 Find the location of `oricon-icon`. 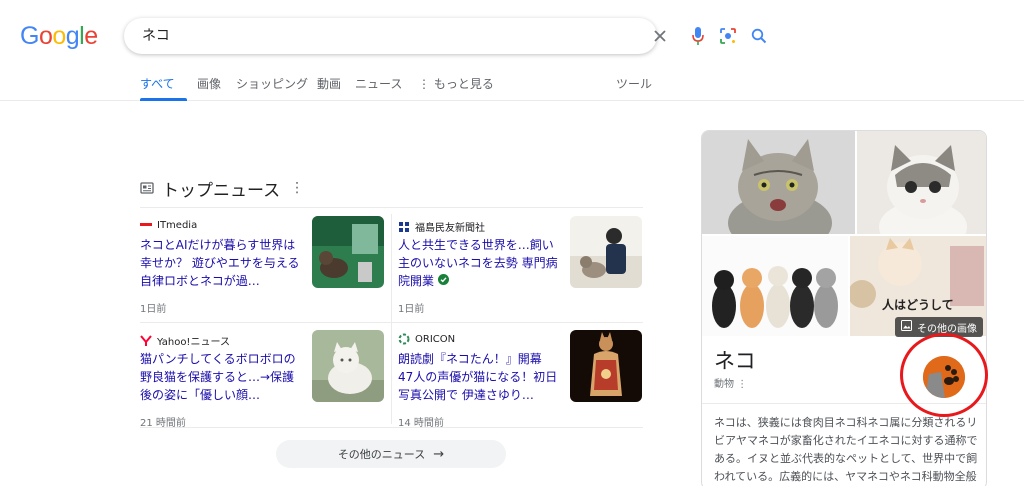

oricon-icon is located at coordinates (404, 339).